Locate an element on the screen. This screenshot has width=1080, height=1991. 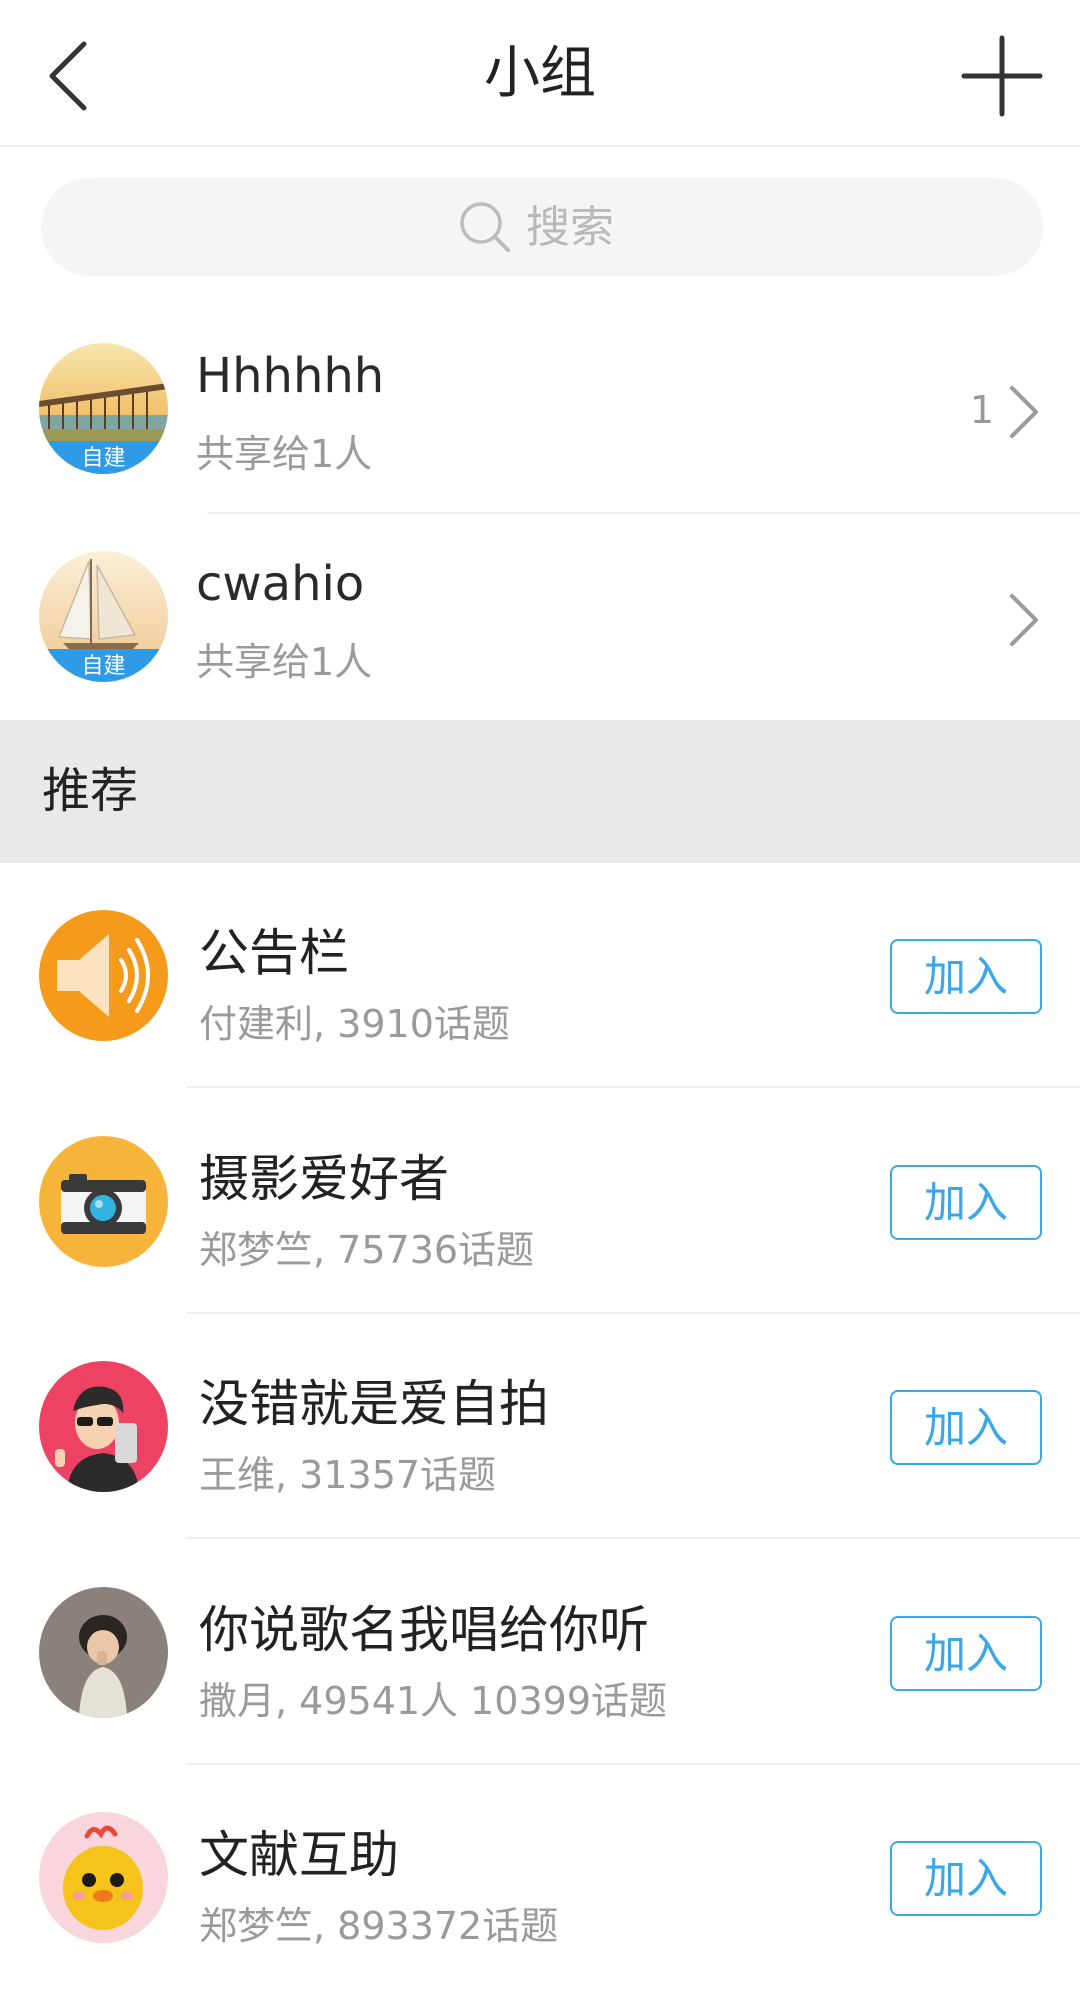
group-meta: 郑梦竺, 75736话题 is located at coordinates (367, 1250).